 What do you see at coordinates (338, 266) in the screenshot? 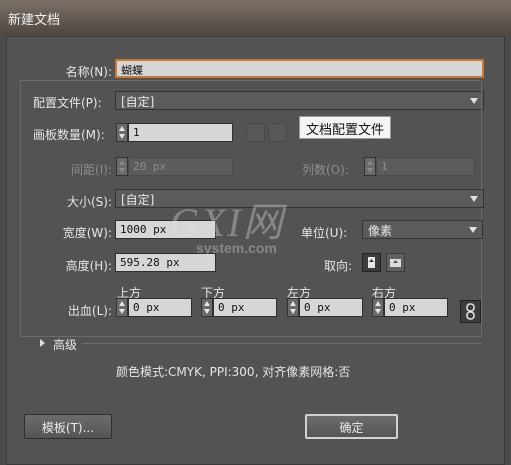
I see `orientation-label: 取向:` at bounding box center [338, 266].